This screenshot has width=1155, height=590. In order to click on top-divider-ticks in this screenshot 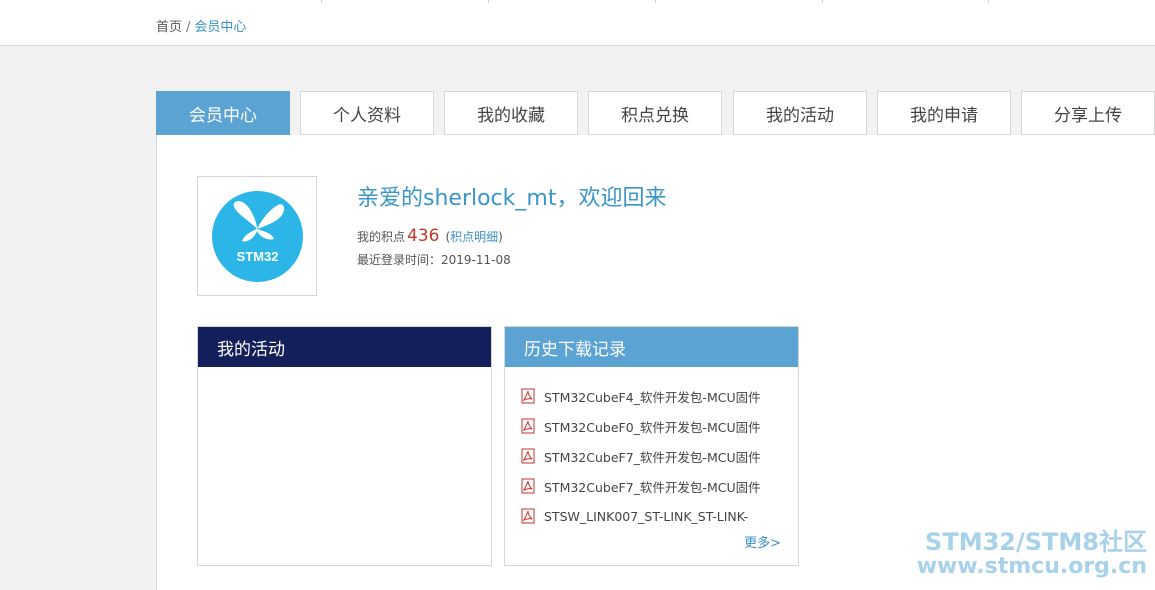, I will do `click(577, 1)`.